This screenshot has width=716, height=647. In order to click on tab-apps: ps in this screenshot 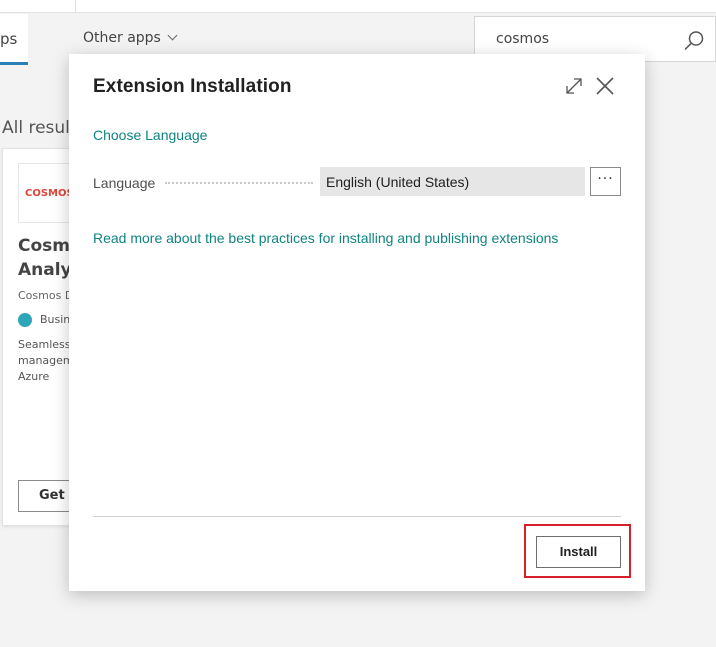, I will do `click(14, 39)`.